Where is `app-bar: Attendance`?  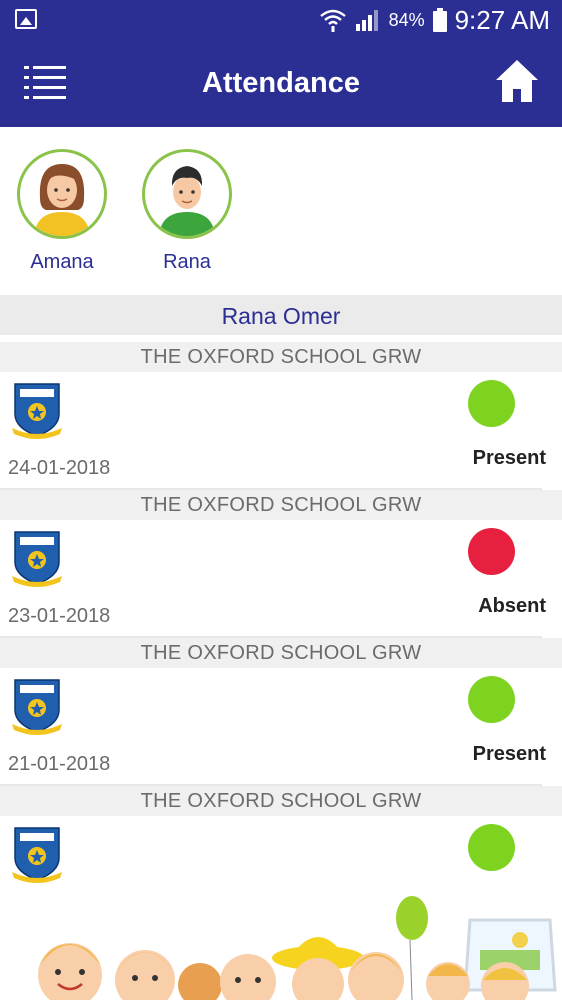 app-bar: Attendance is located at coordinates (281, 83).